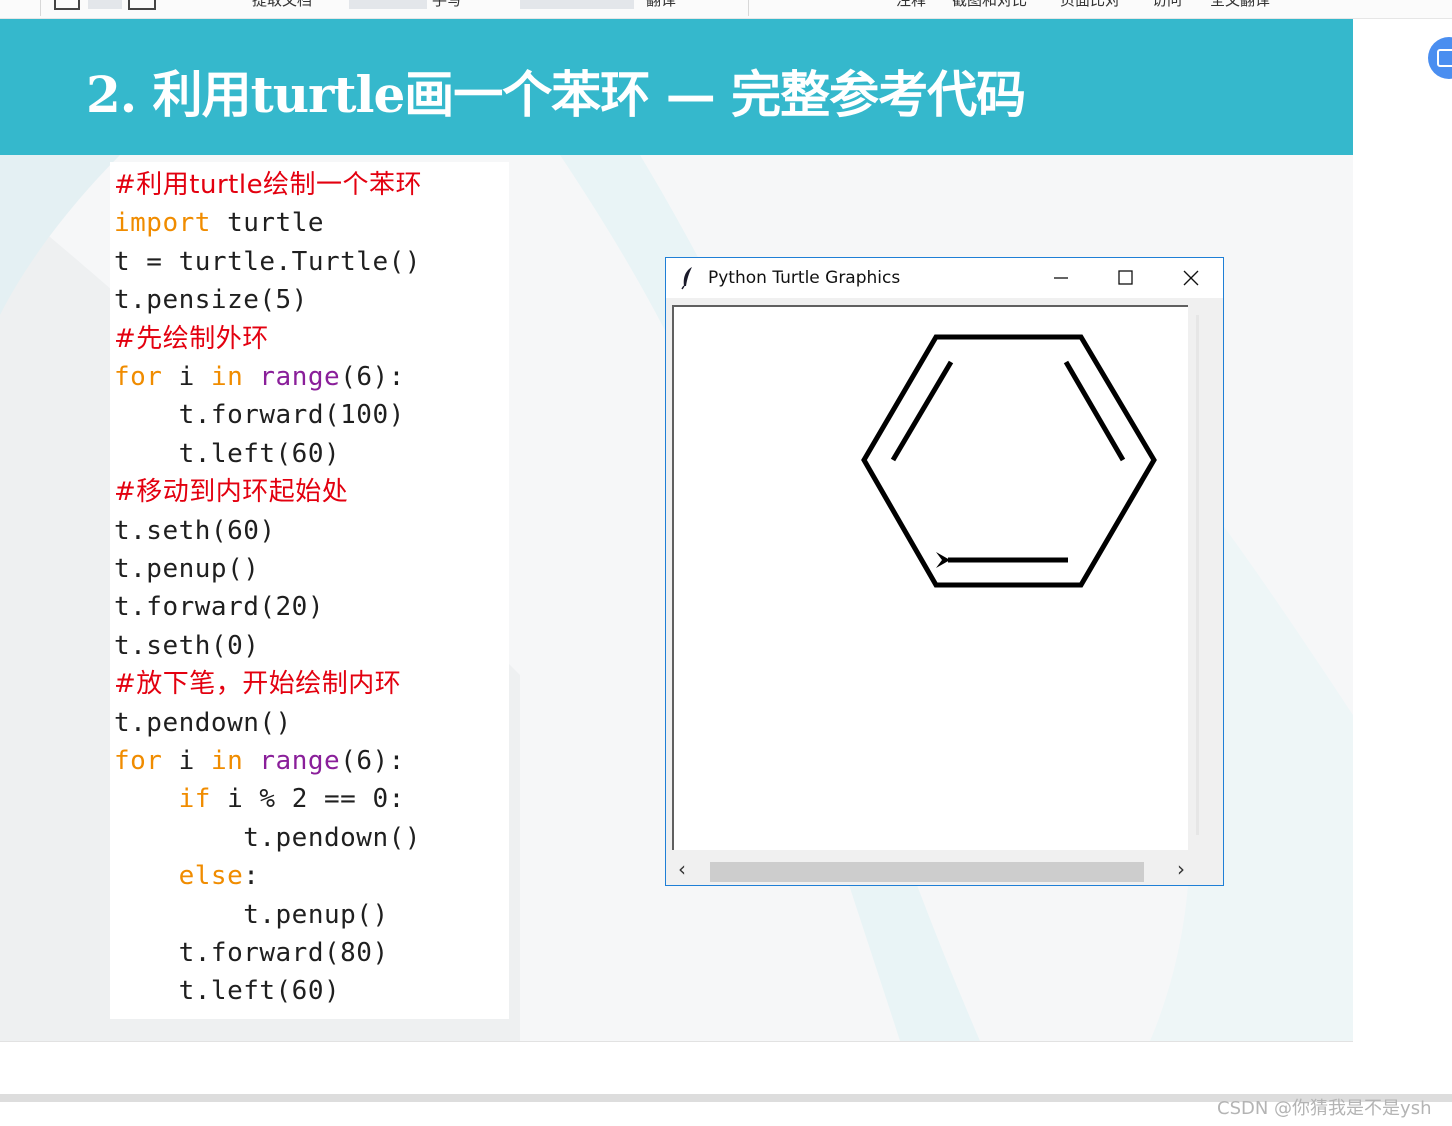  What do you see at coordinates (194, 799) in the screenshot?
I see `code-token: if` at bounding box center [194, 799].